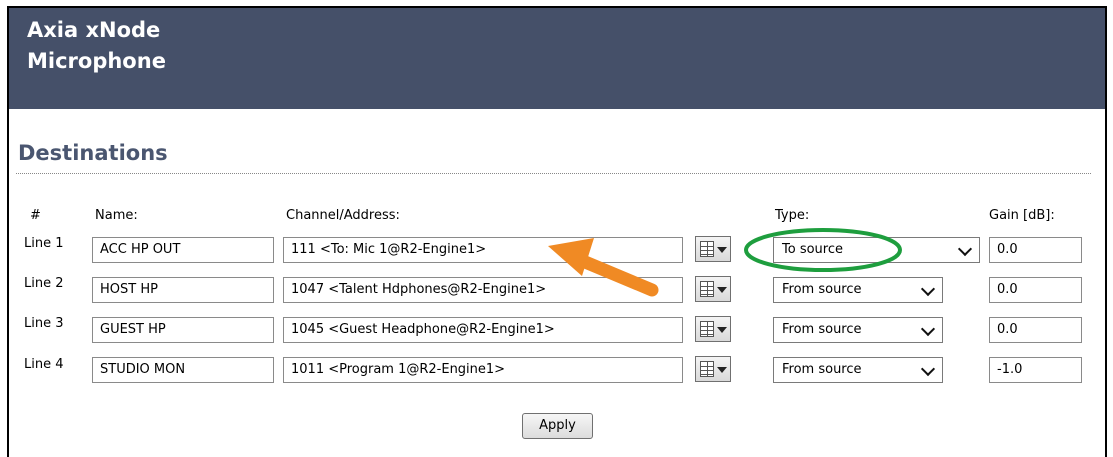 This screenshot has height=457, width=1113. Describe the element at coordinates (183, 290) in the screenshot. I see `name-field: HOST HP` at that location.